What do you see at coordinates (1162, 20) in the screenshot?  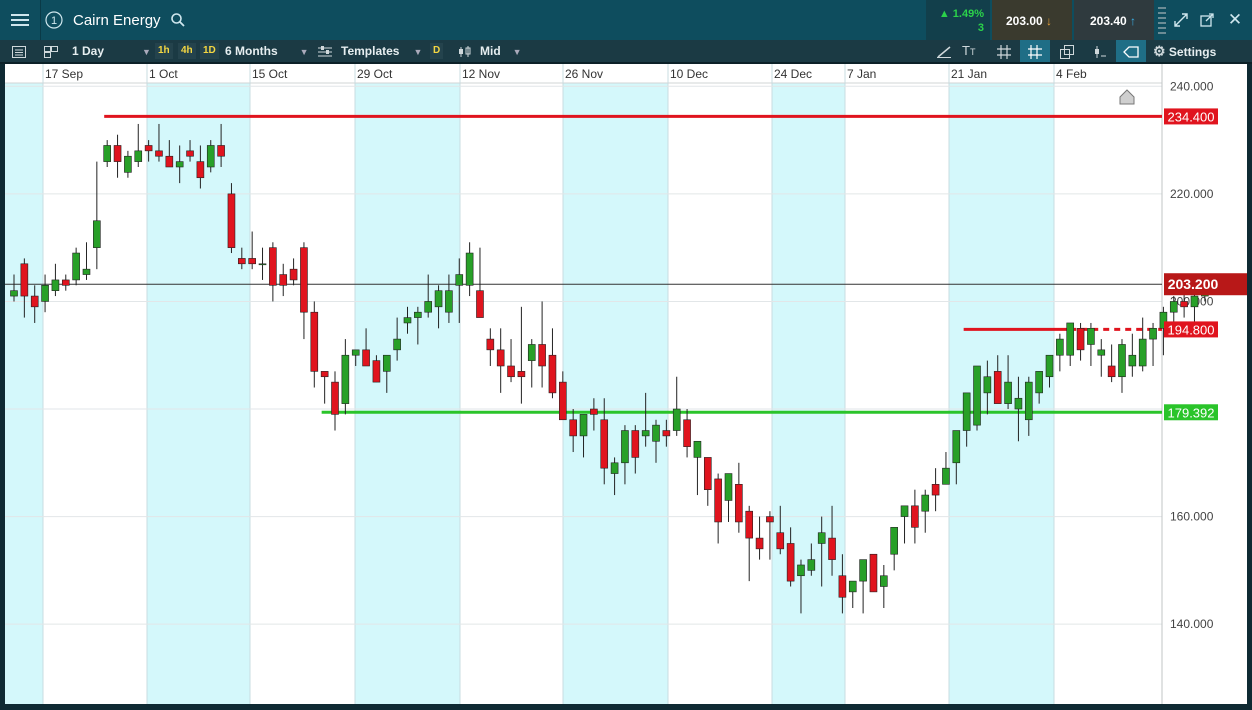 I see `drag-handle-icon` at bounding box center [1162, 20].